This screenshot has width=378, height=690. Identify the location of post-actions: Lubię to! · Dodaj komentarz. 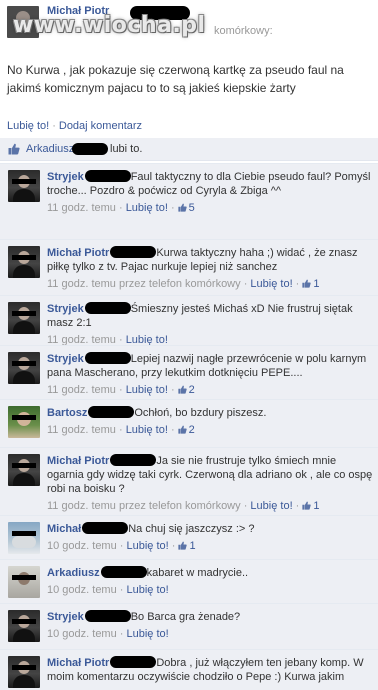
(74, 126).